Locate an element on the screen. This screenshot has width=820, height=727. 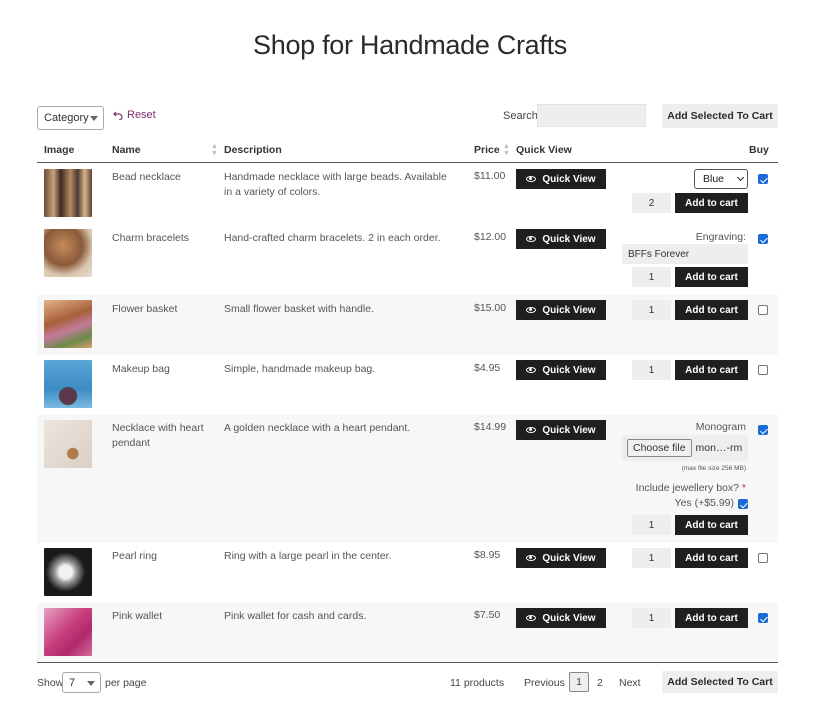
page-1-button: 1 is located at coordinates (579, 682).